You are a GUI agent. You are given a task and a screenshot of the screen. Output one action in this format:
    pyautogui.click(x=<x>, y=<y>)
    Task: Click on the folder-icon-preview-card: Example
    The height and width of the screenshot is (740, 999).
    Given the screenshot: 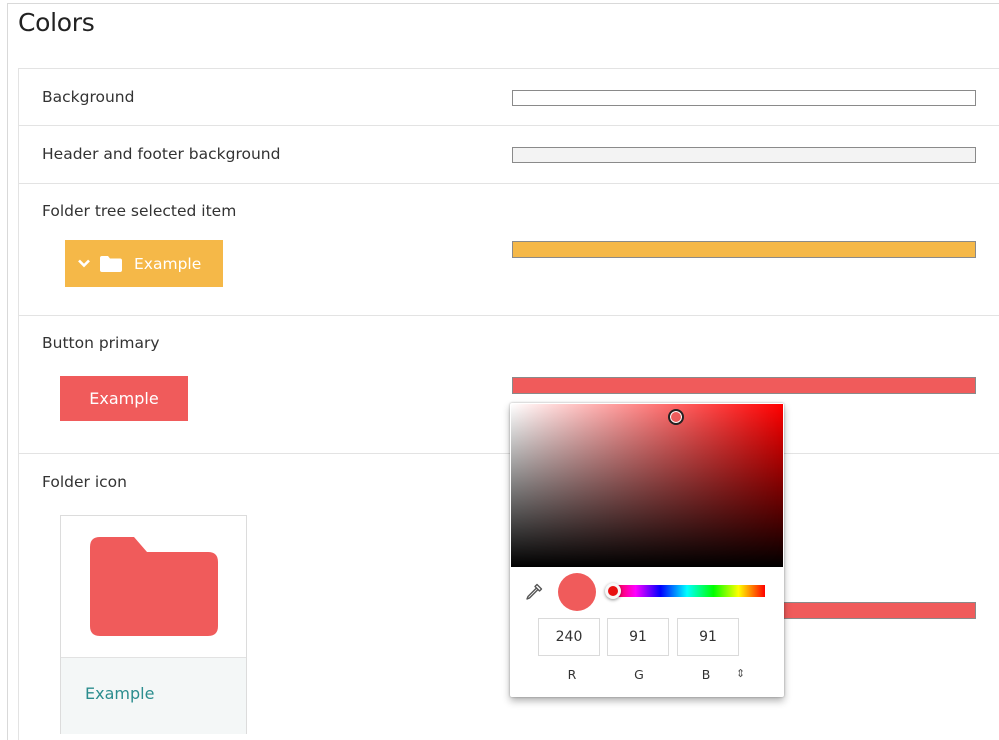 What is the action you would take?
    pyautogui.click(x=153, y=624)
    